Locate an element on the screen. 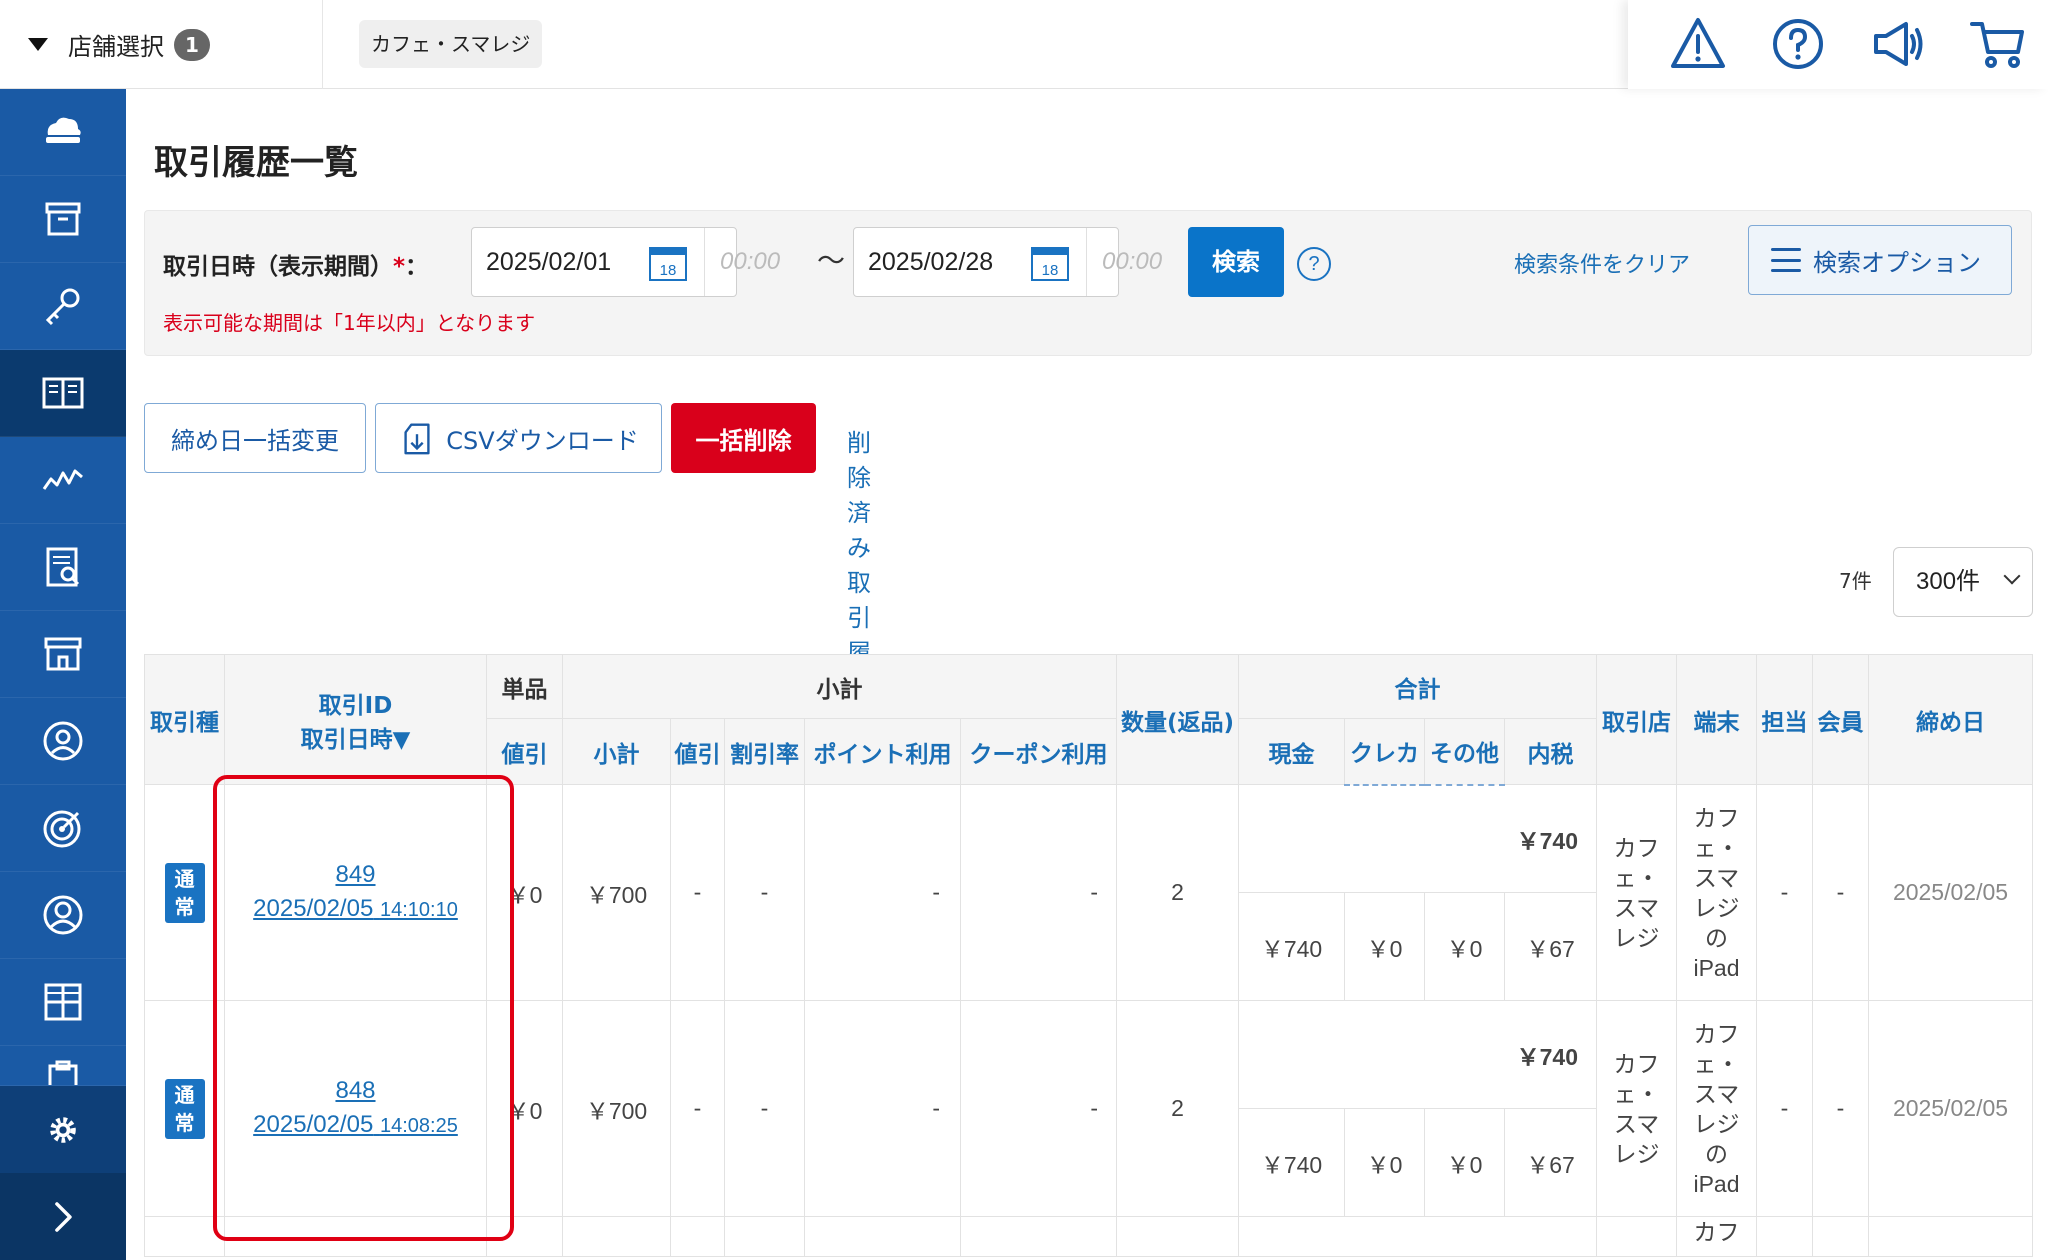 The image size is (2048, 1260). target-icon is located at coordinates (62, 829).